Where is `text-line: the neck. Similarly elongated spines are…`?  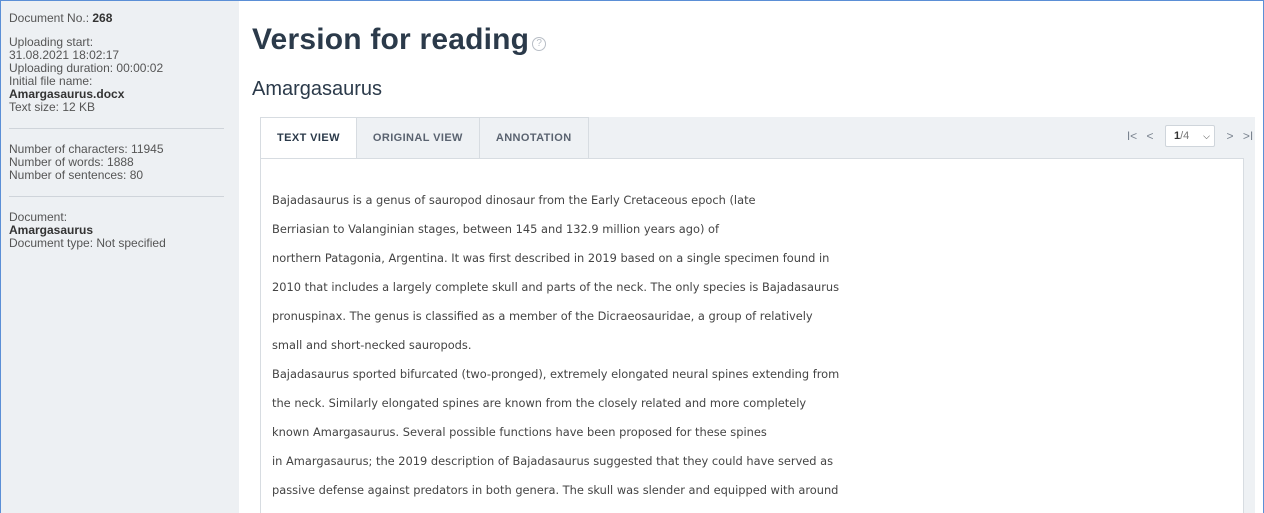 text-line: the neck. Similarly elongated spines are… is located at coordinates (539, 403).